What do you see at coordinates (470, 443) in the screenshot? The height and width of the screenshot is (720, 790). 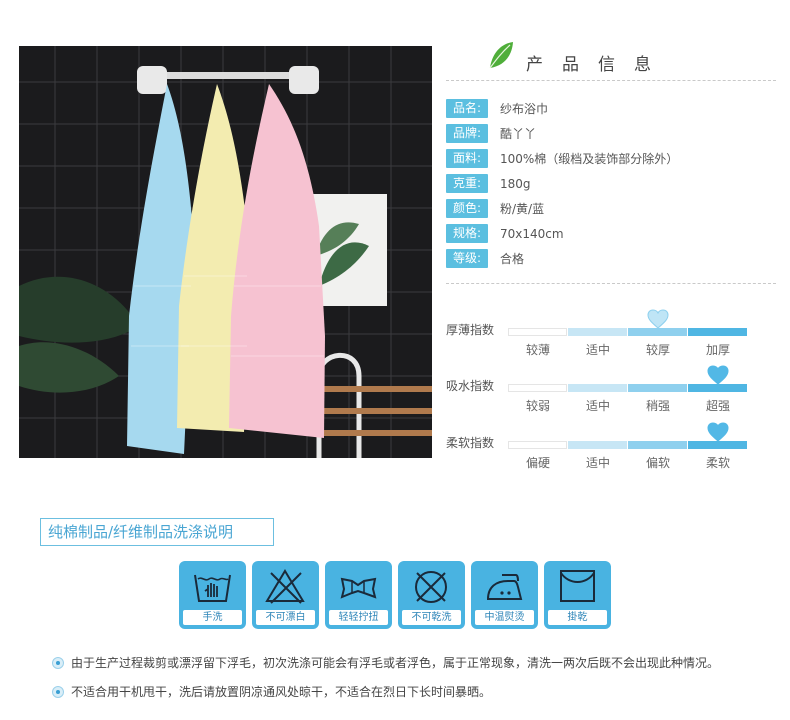 I see `index-label: 柔软指数` at bounding box center [470, 443].